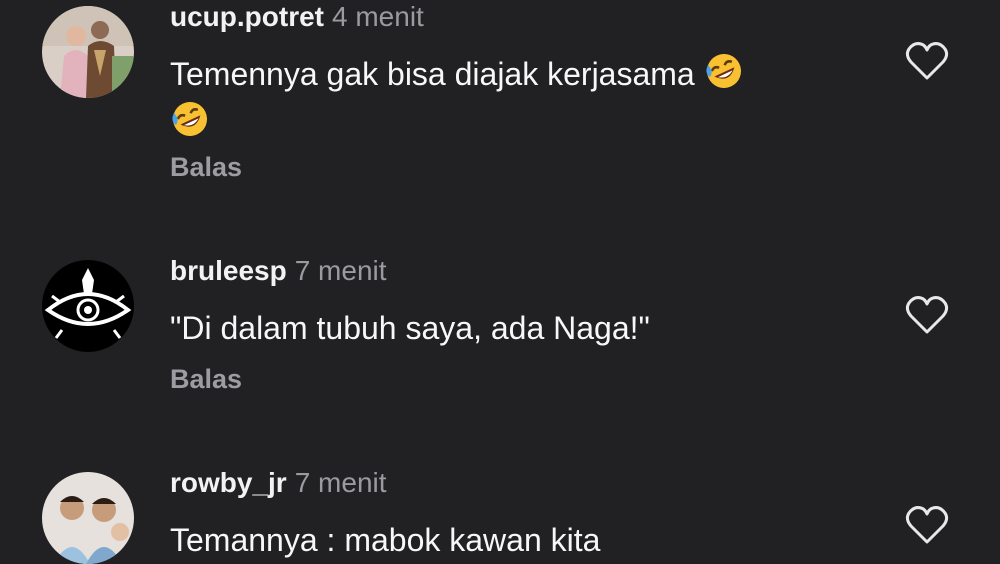 Image resolution: width=1000 pixels, height=564 pixels. I want to click on username: bruleesp, so click(228, 270).